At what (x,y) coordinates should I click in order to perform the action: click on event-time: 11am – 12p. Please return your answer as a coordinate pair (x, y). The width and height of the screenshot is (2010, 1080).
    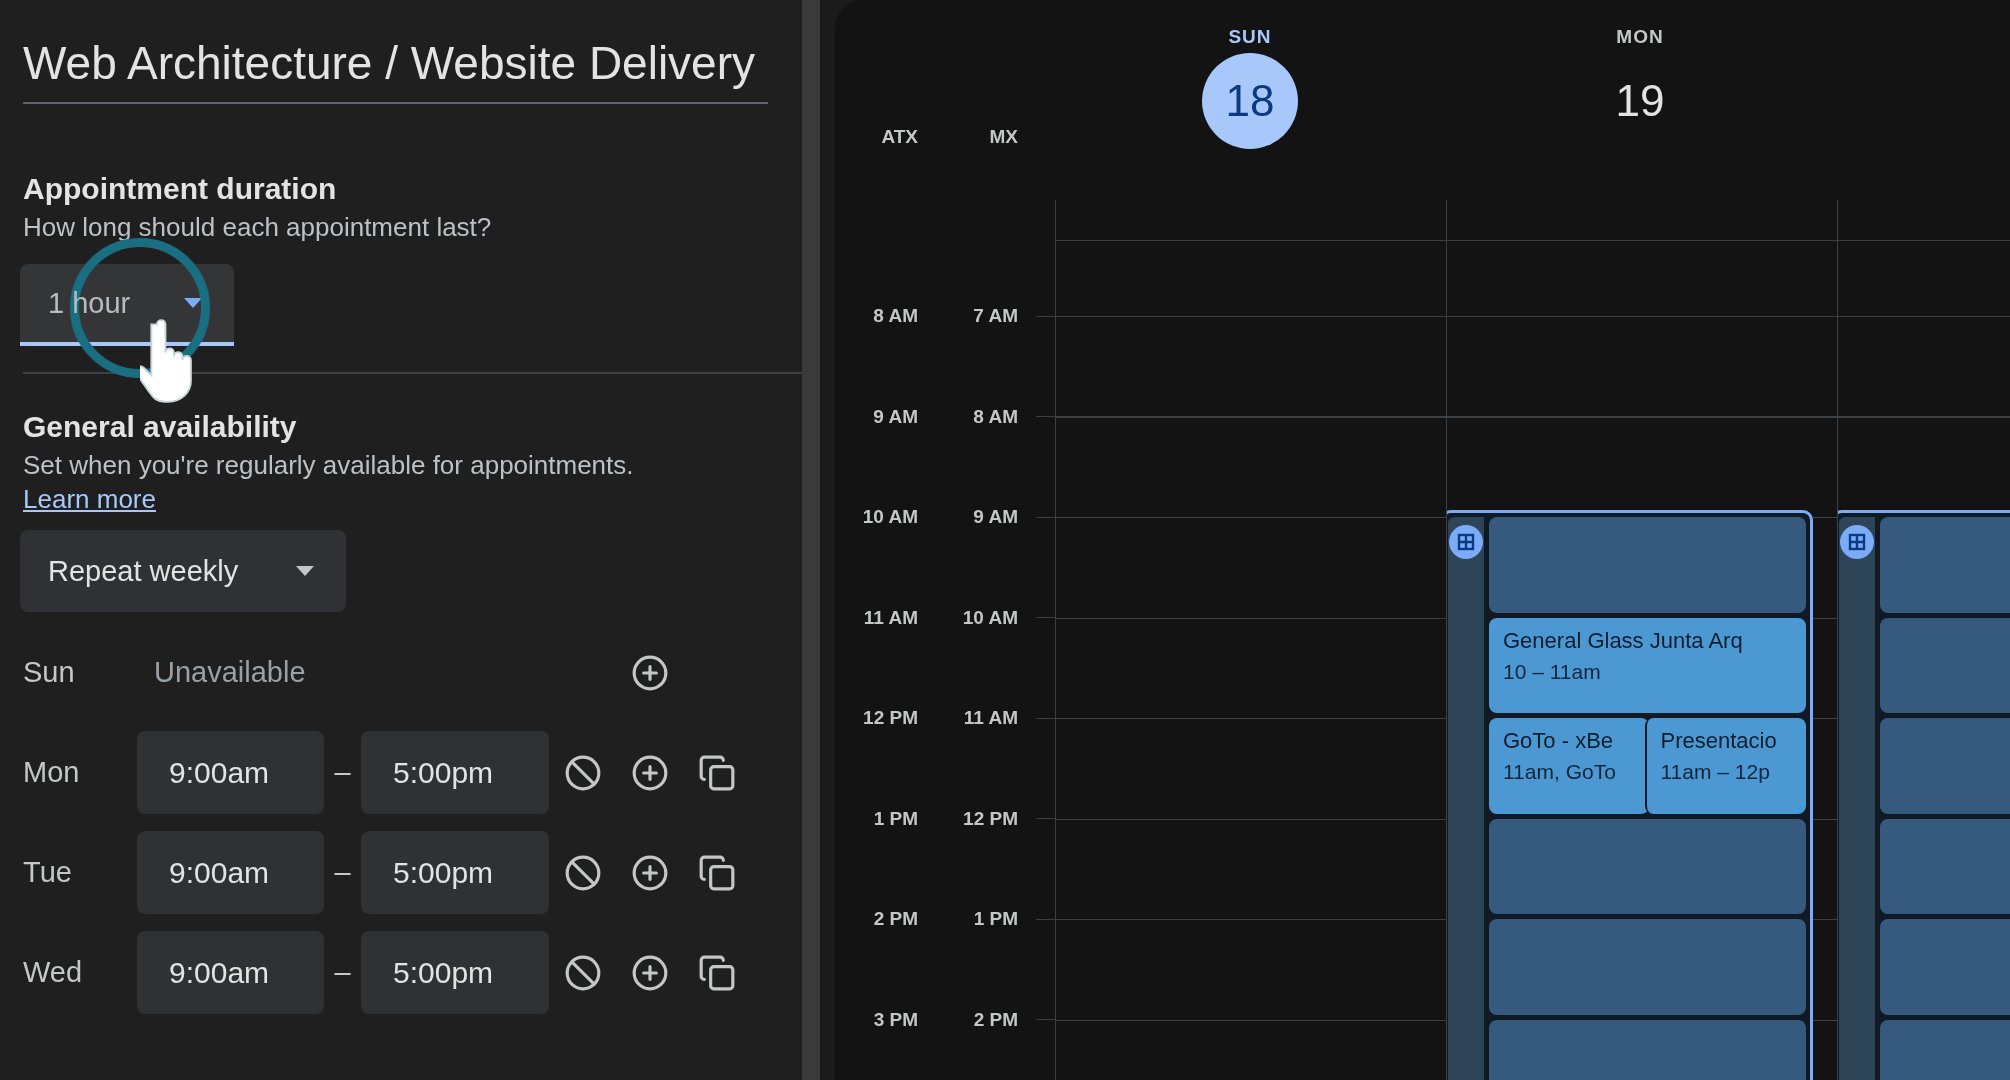
    Looking at the image, I should click on (1715, 772).